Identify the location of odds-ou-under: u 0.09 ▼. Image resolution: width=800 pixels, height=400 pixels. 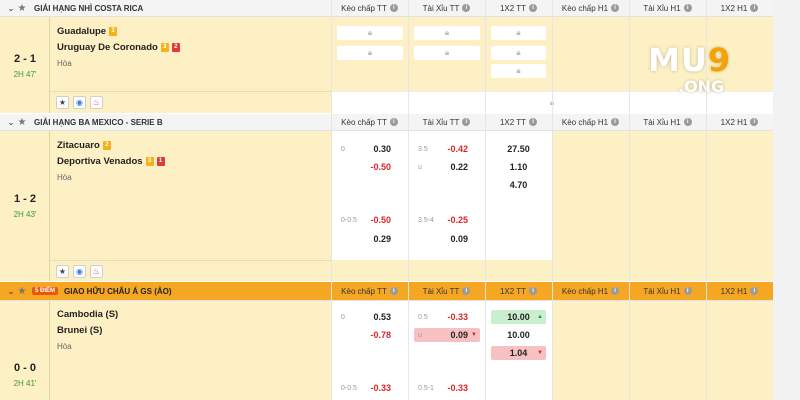
(447, 335).